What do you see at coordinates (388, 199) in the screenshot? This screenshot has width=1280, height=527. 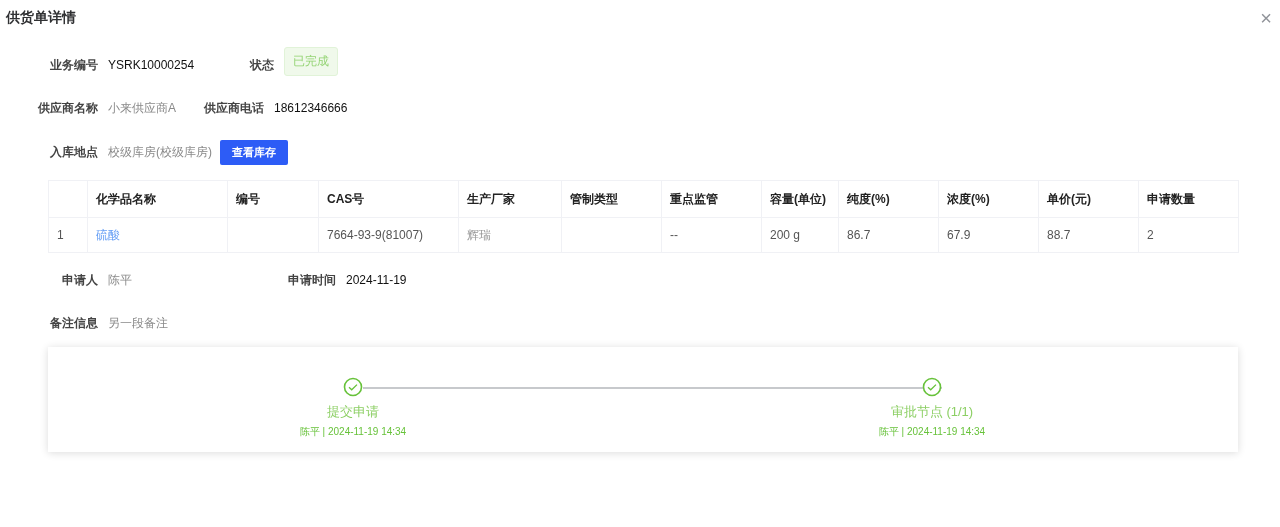 I see `column-header: CAS号` at bounding box center [388, 199].